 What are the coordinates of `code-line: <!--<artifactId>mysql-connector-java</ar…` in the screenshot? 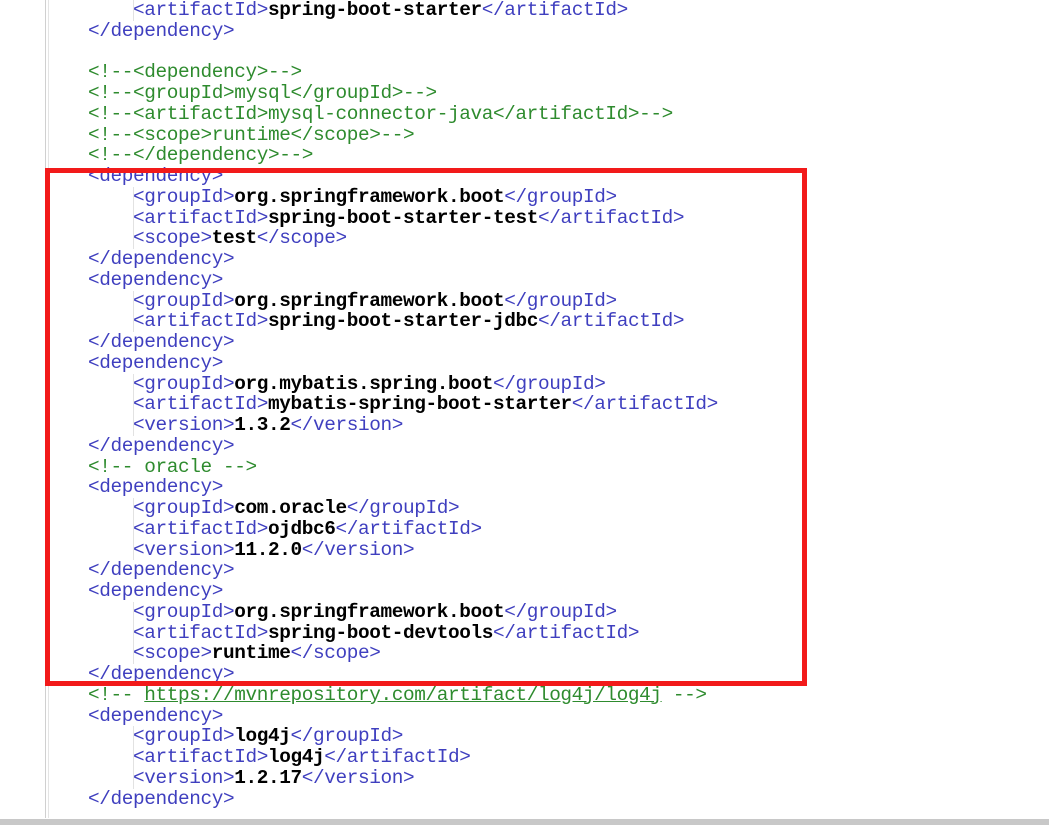 It's located at (524, 114).